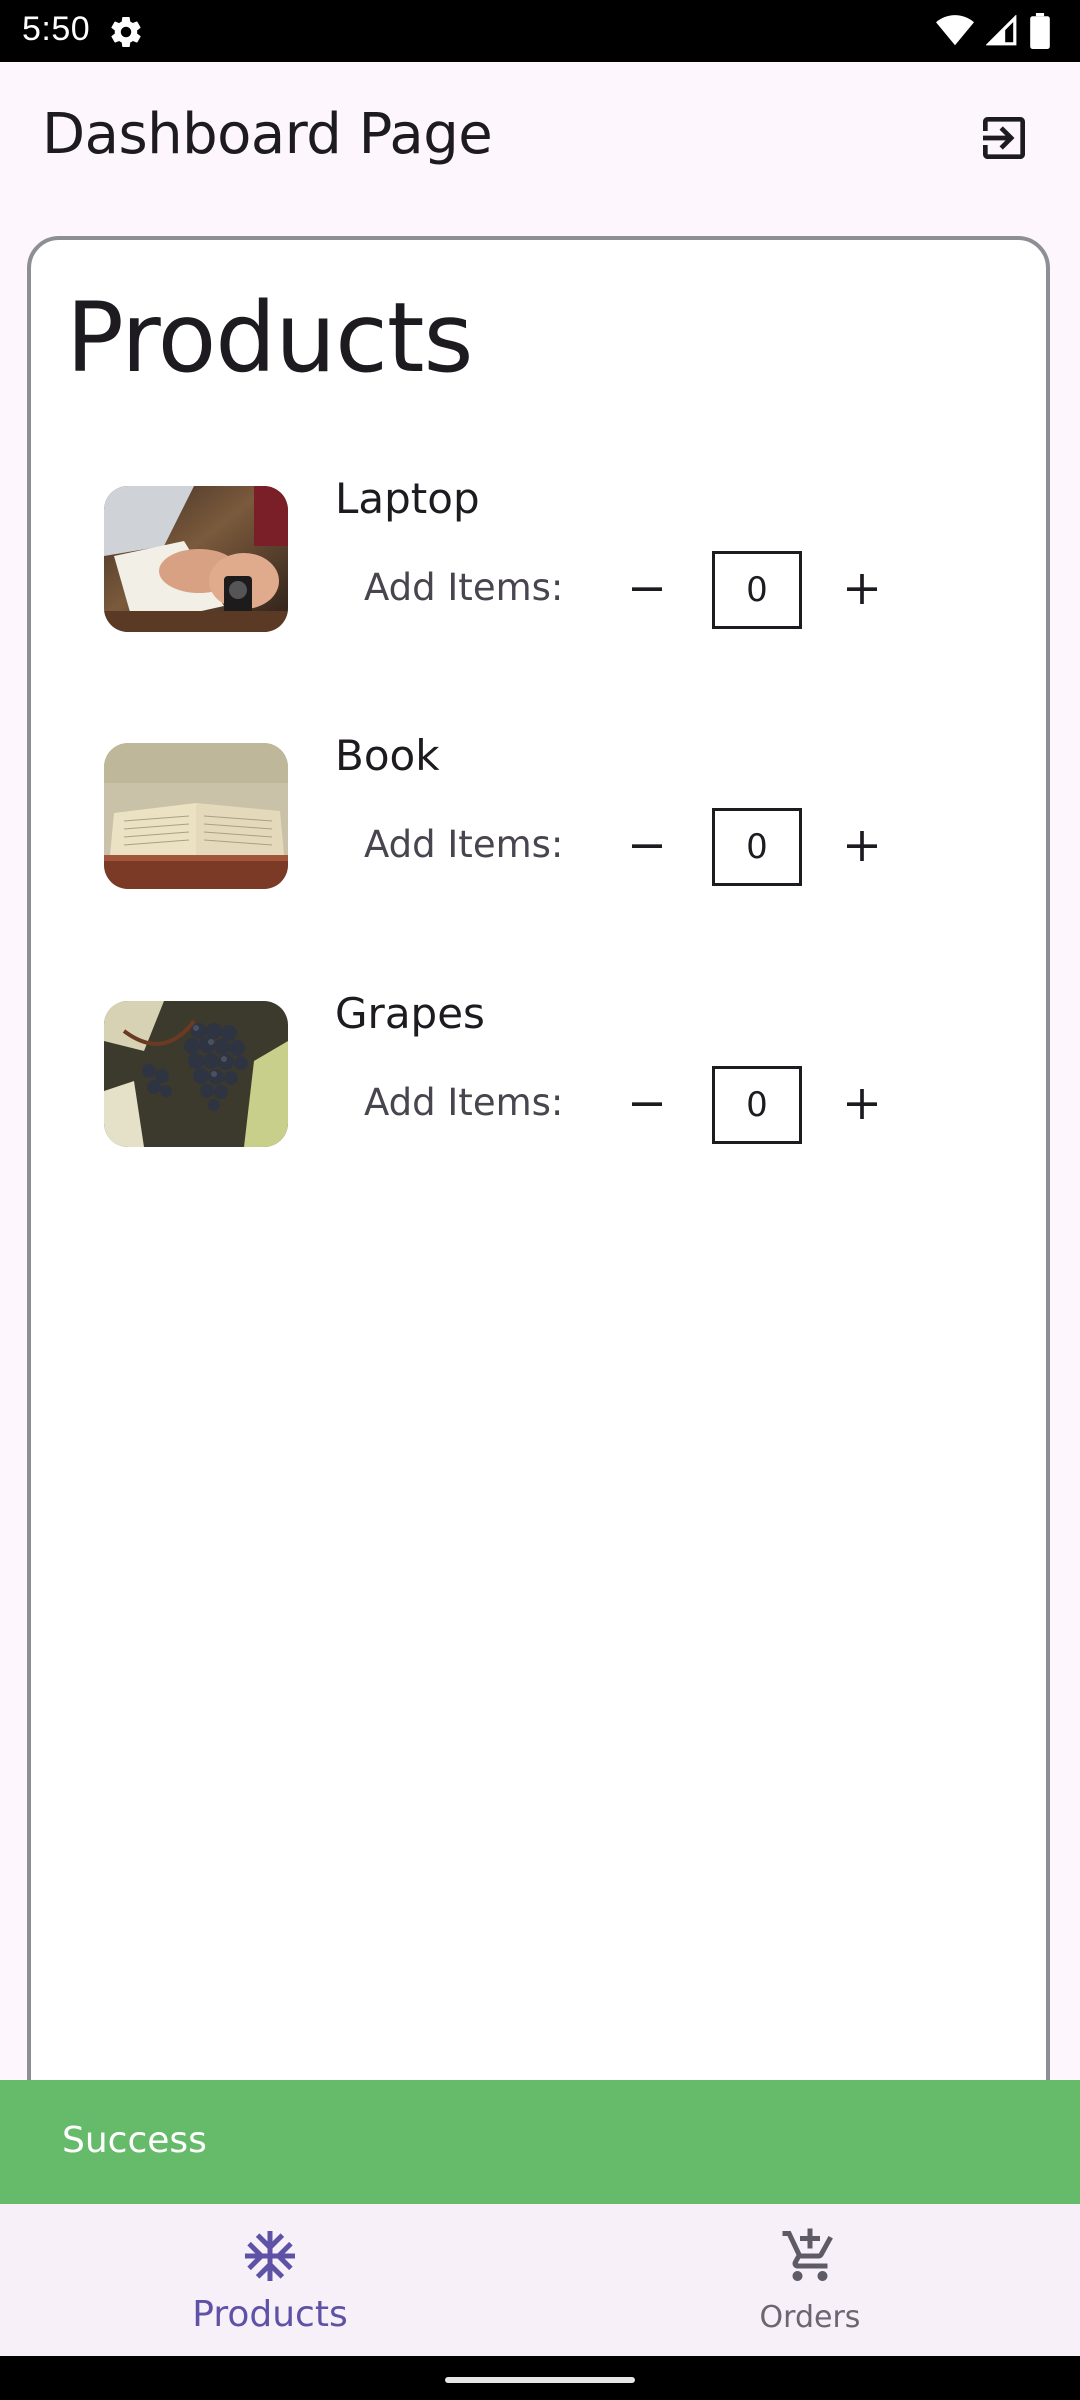  I want to click on product-name: Laptop, so click(407, 498).